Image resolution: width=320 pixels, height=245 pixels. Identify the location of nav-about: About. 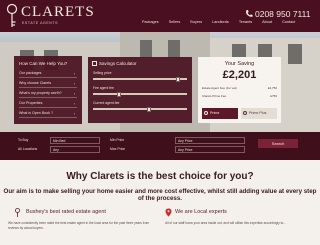
(267, 22).